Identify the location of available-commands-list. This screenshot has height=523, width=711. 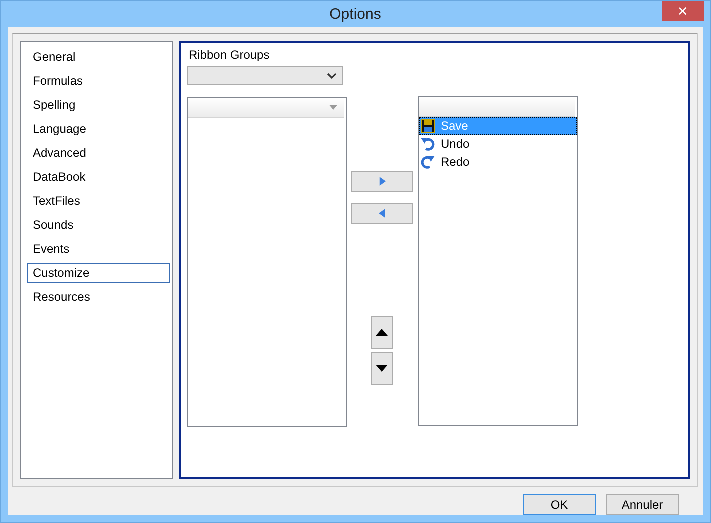
(267, 262).